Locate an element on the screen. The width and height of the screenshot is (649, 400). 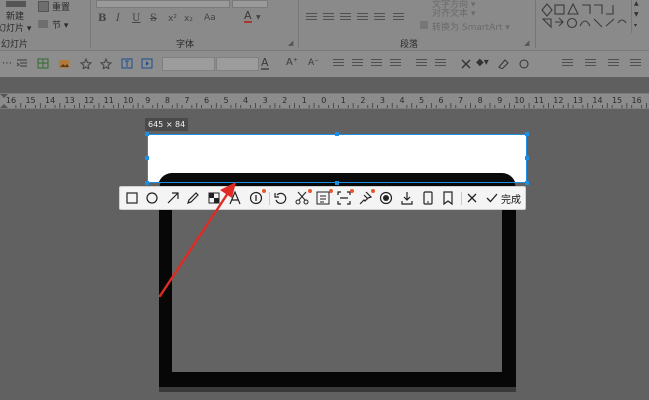
pen-icon is located at coordinates (193, 198).